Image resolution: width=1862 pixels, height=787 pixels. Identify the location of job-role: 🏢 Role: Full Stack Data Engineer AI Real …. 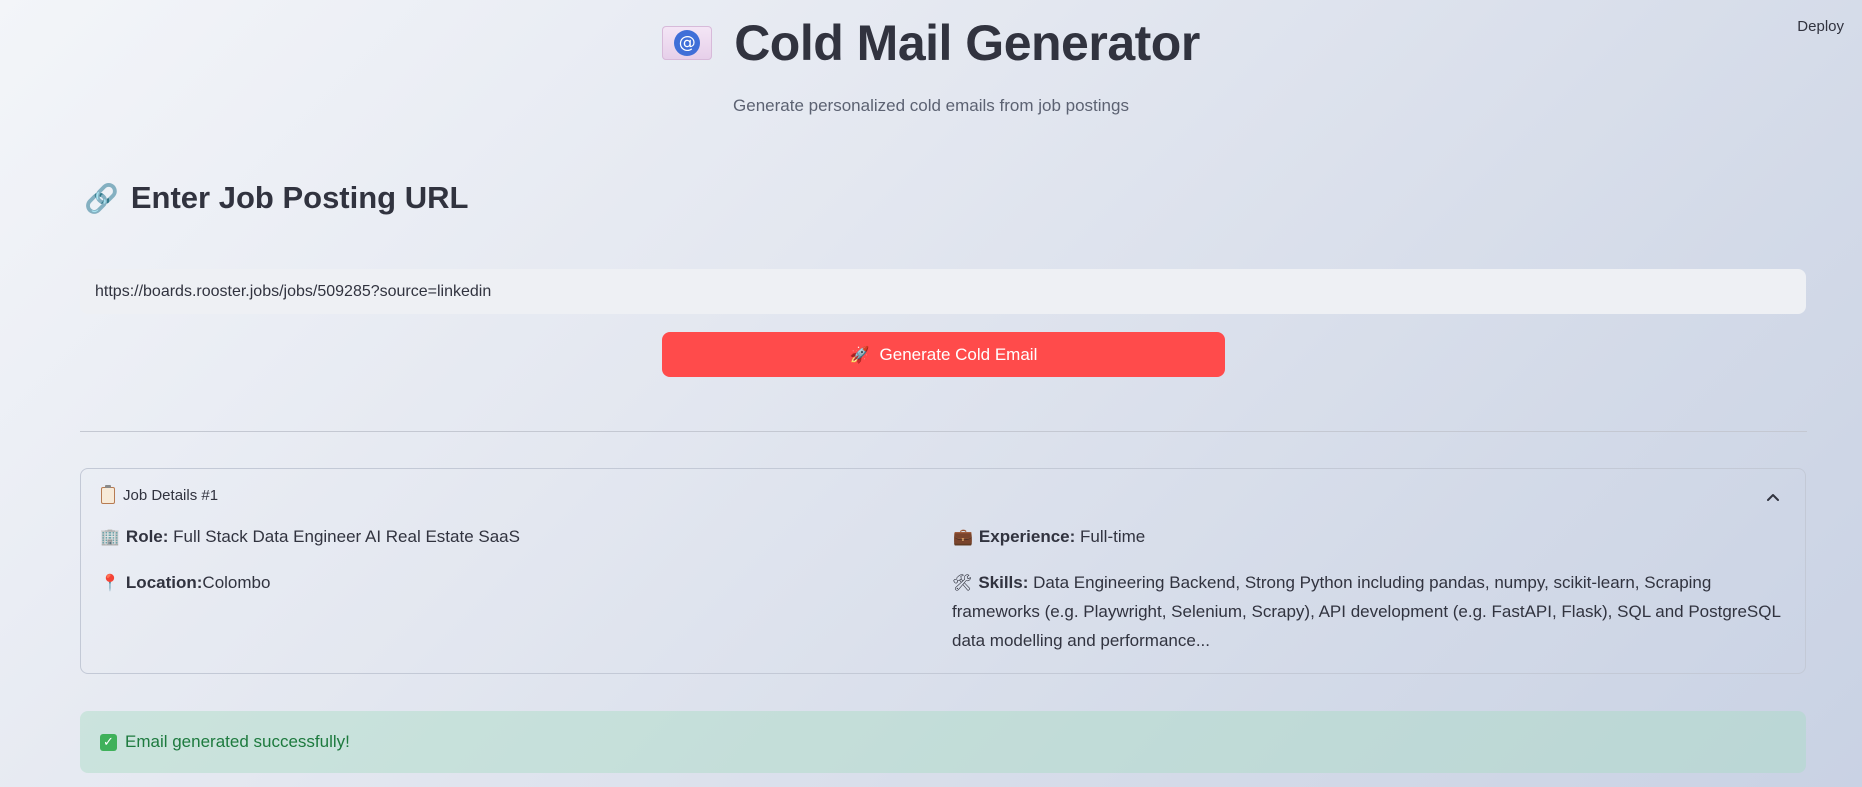
(310, 536).